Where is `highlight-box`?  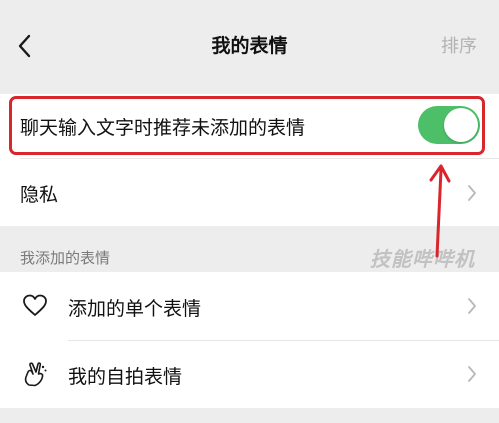 highlight-box is located at coordinates (247, 125).